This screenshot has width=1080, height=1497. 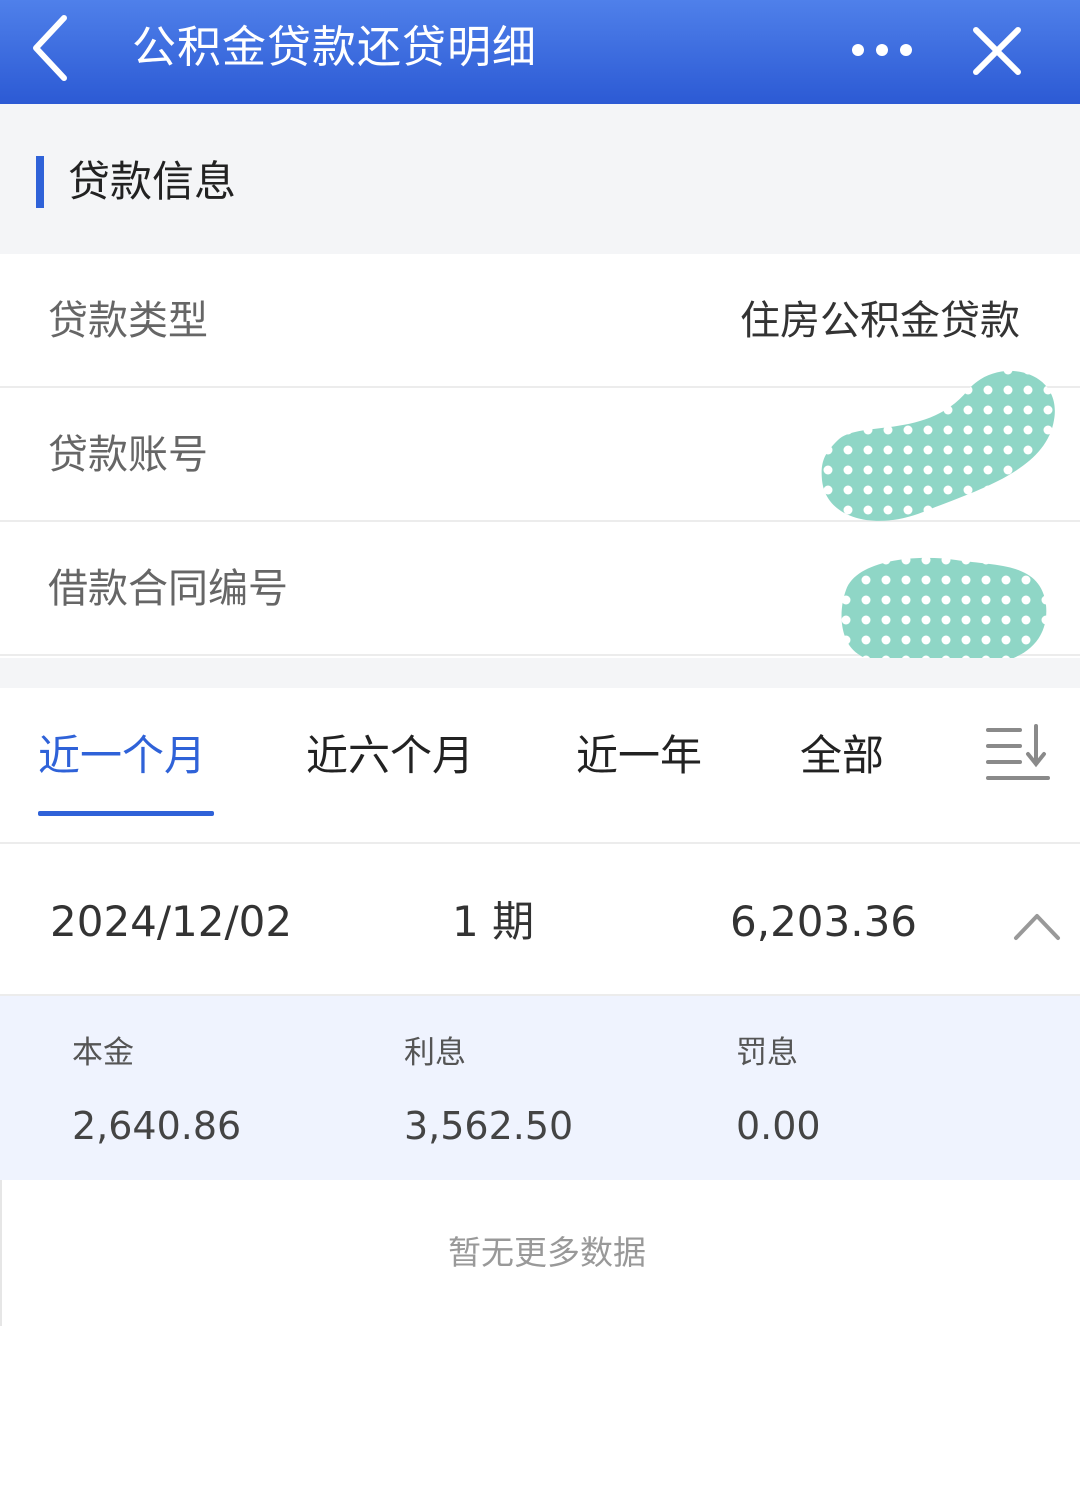 I want to click on interest-column: 利息 3,562.50, so click(x=488, y=1092).